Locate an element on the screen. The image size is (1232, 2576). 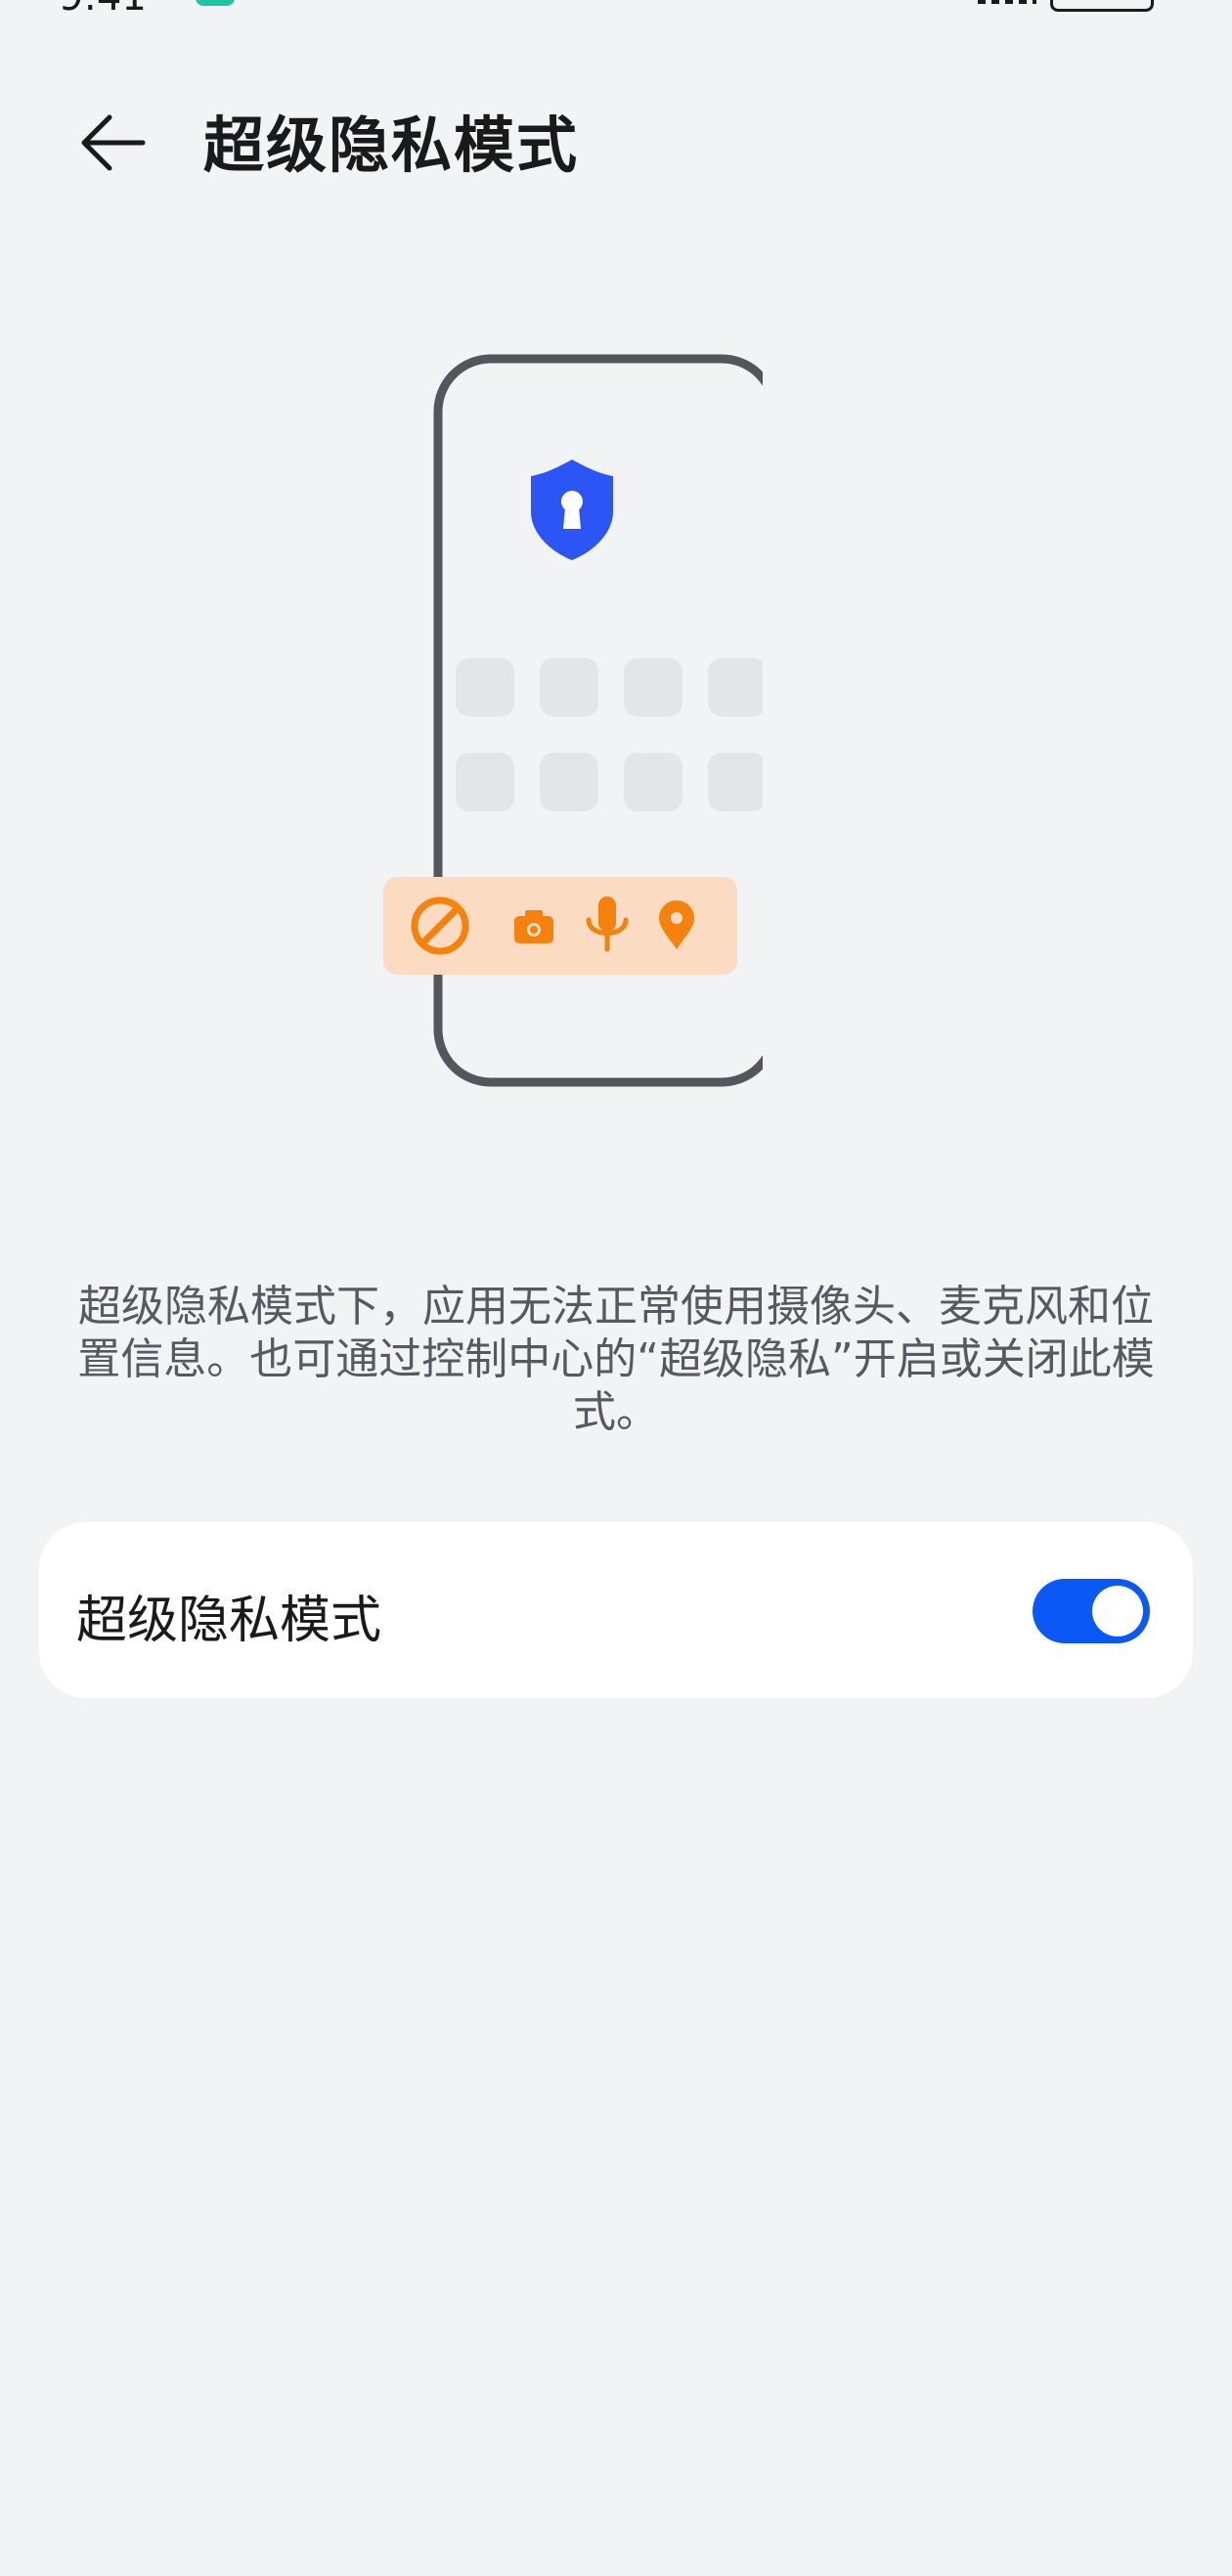
back-button is located at coordinates (113, 143).